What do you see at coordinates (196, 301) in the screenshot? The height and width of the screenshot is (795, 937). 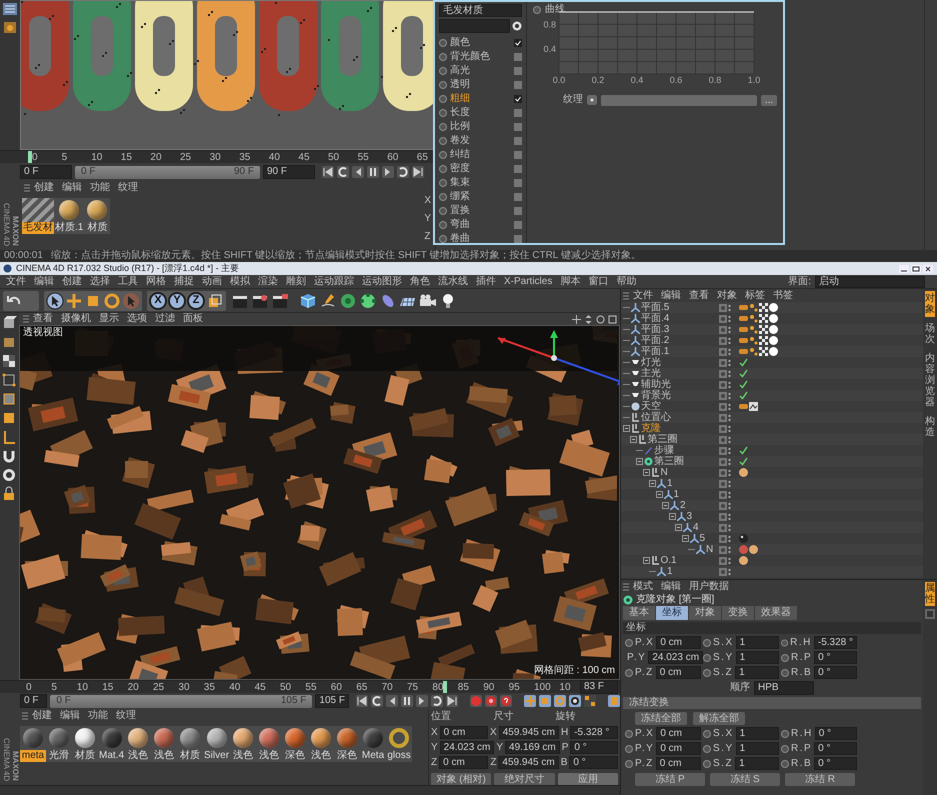 I see `axis-lock-button: Z` at bounding box center [196, 301].